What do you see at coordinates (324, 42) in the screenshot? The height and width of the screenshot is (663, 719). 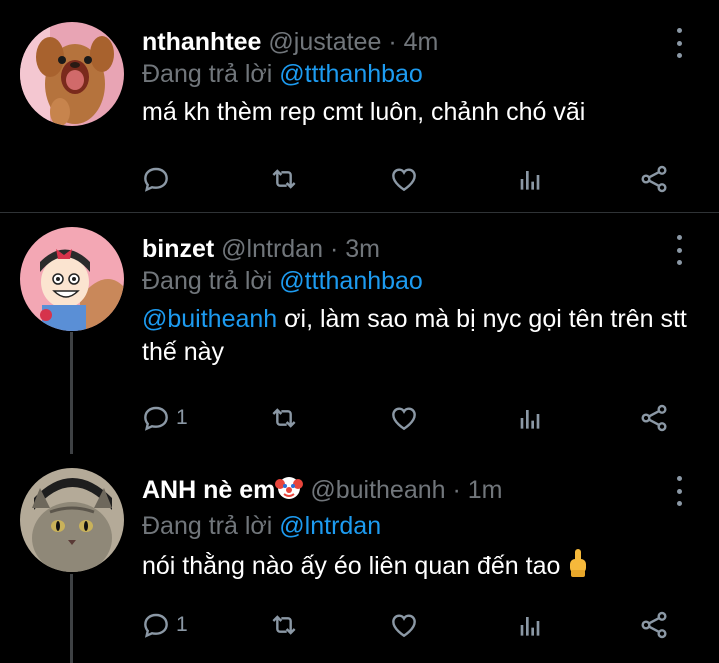 I see `handle: @justatee` at bounding box center [324, 42].